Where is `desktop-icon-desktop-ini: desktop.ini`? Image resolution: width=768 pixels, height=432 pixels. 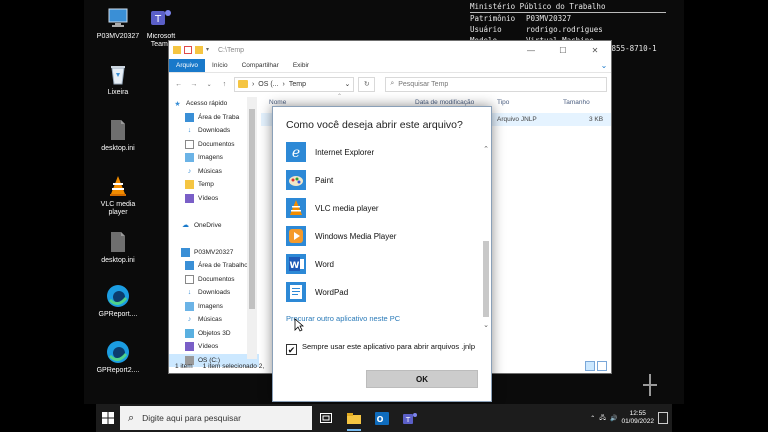 desktop-icon-desktop-ini: desktop.ini is located at coordinates (118, 135).